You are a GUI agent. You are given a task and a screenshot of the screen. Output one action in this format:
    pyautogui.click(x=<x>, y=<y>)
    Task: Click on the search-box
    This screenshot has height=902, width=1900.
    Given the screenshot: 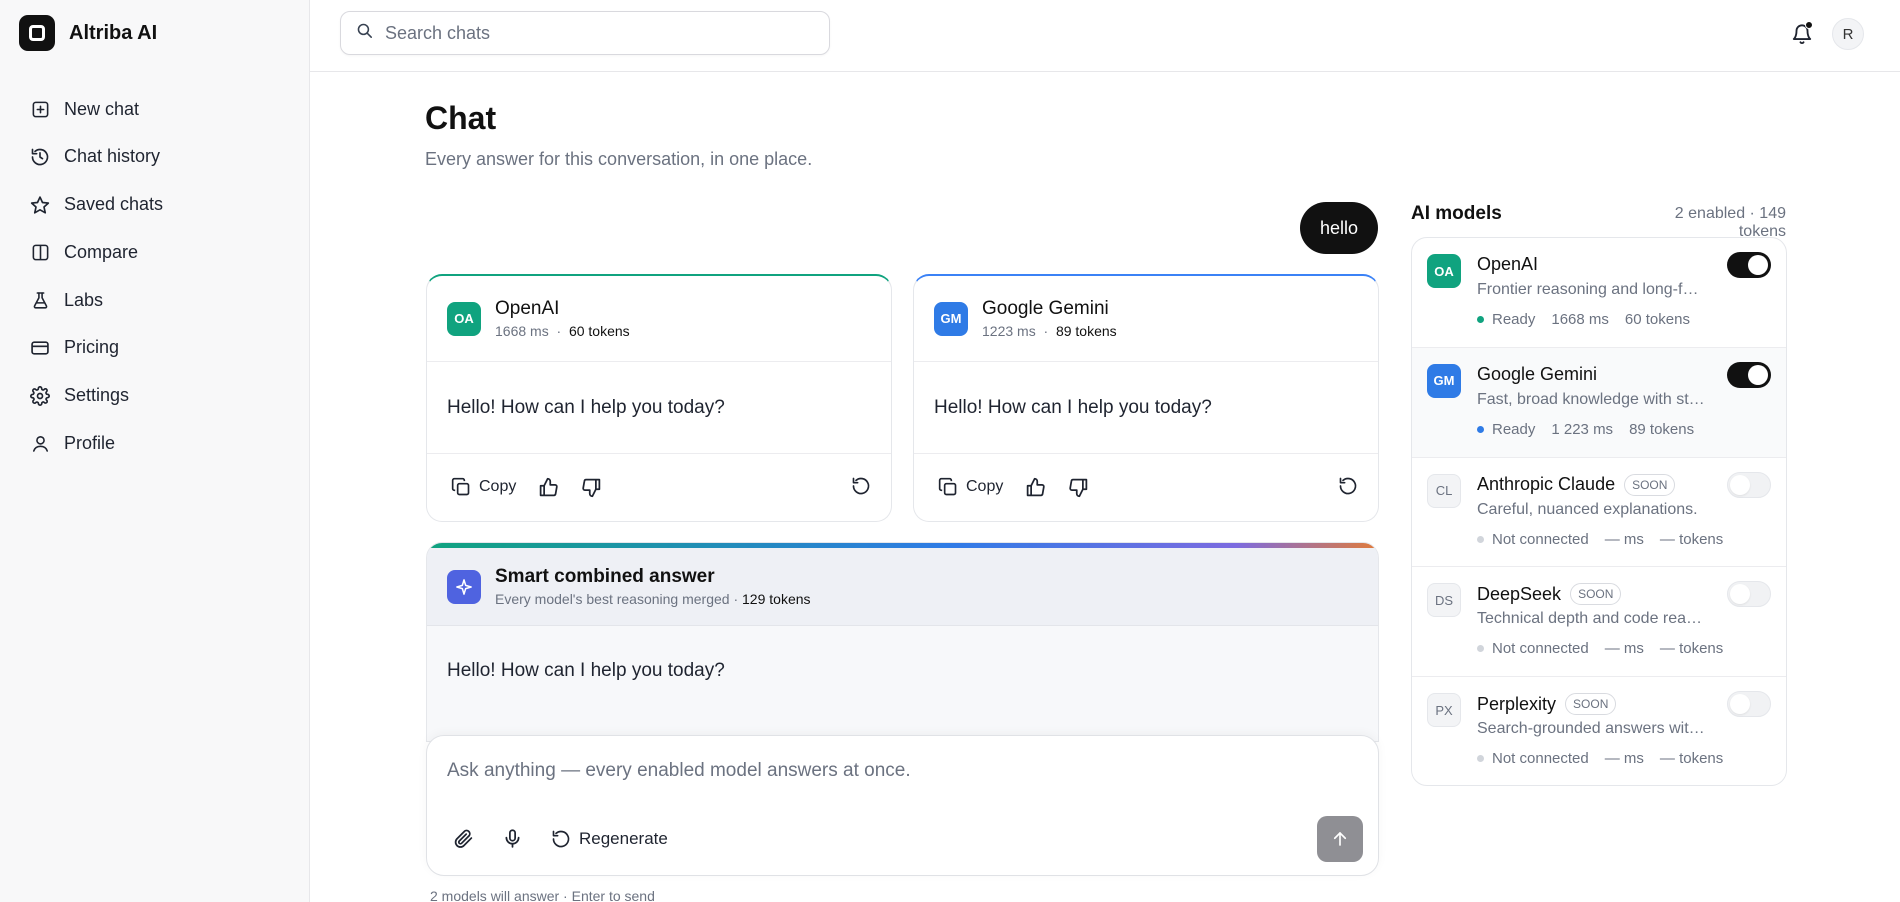 What is the action you would take?
    pyautogui.click(x=585, y=33)
    